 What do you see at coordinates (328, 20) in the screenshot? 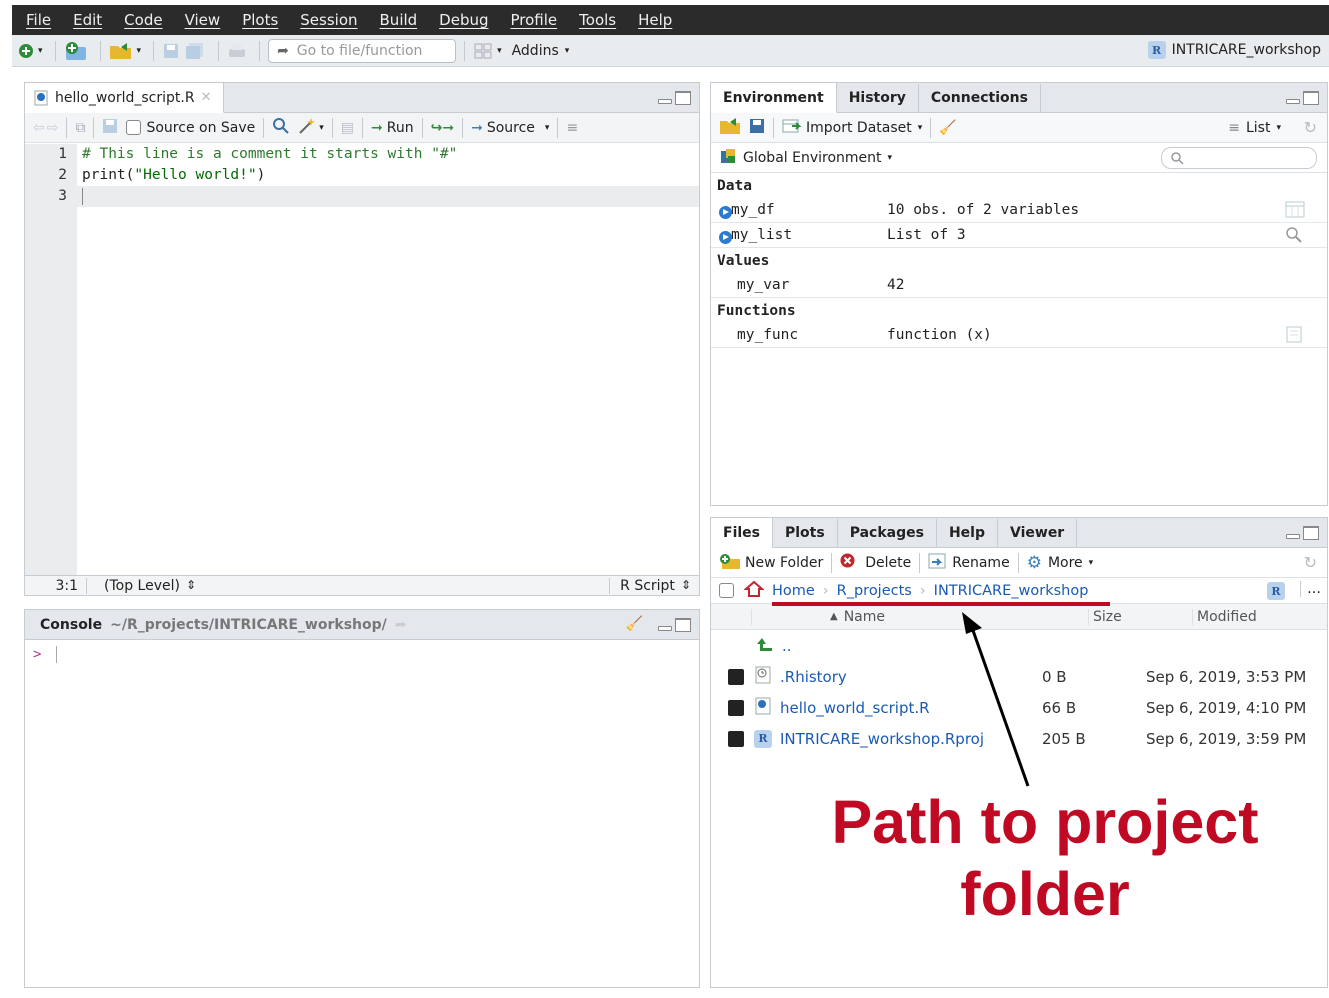
I see `menu-session: Session` at bounding box center [328, 20].